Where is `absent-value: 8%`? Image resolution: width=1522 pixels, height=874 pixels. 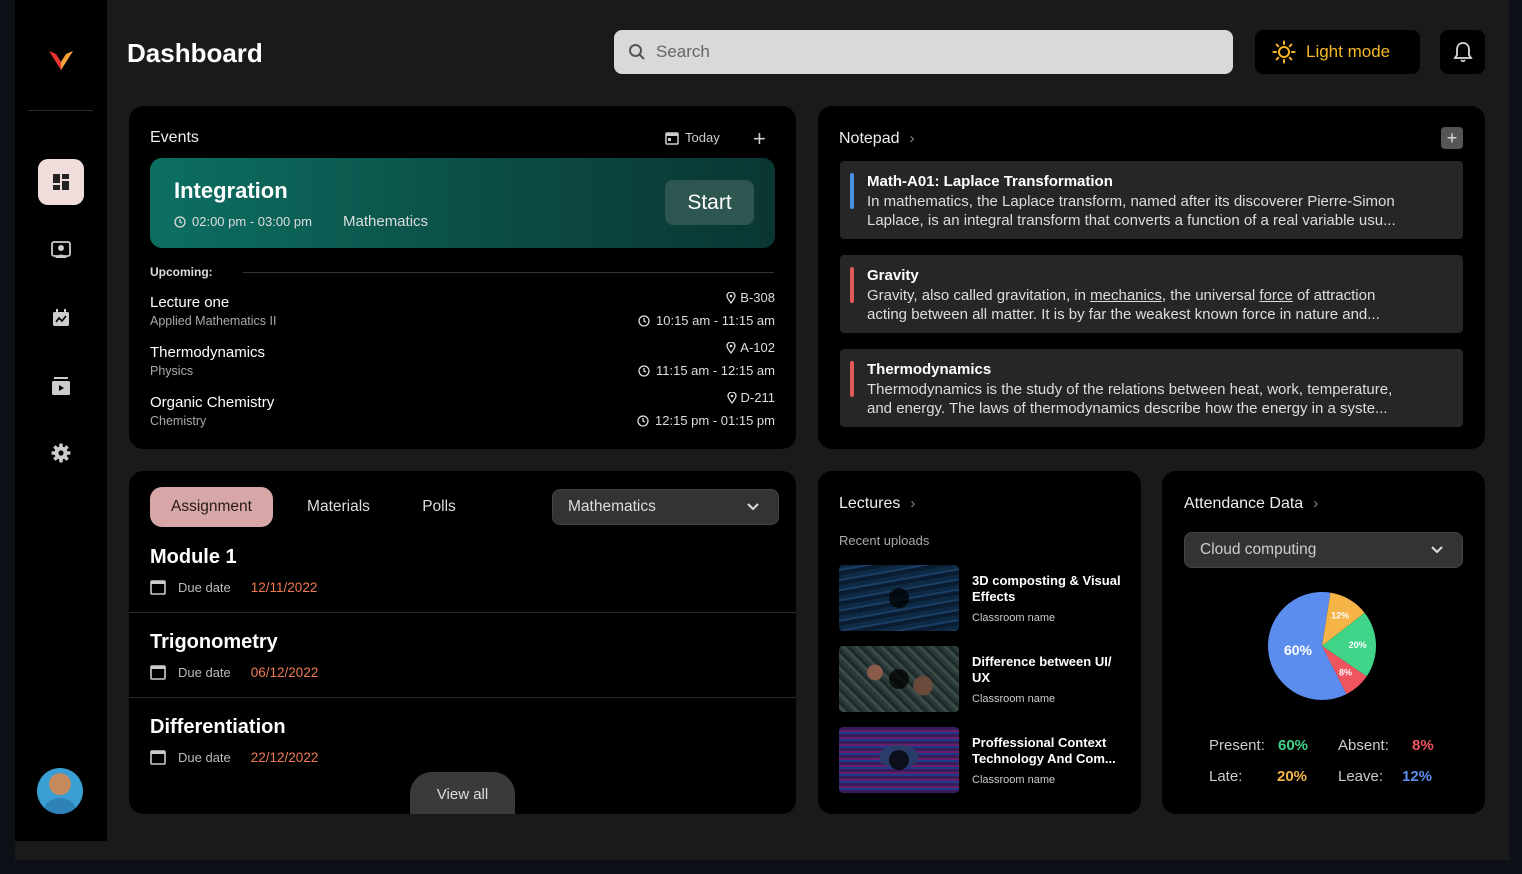
absent-value: 8% is located at coordinates (1423, 745).